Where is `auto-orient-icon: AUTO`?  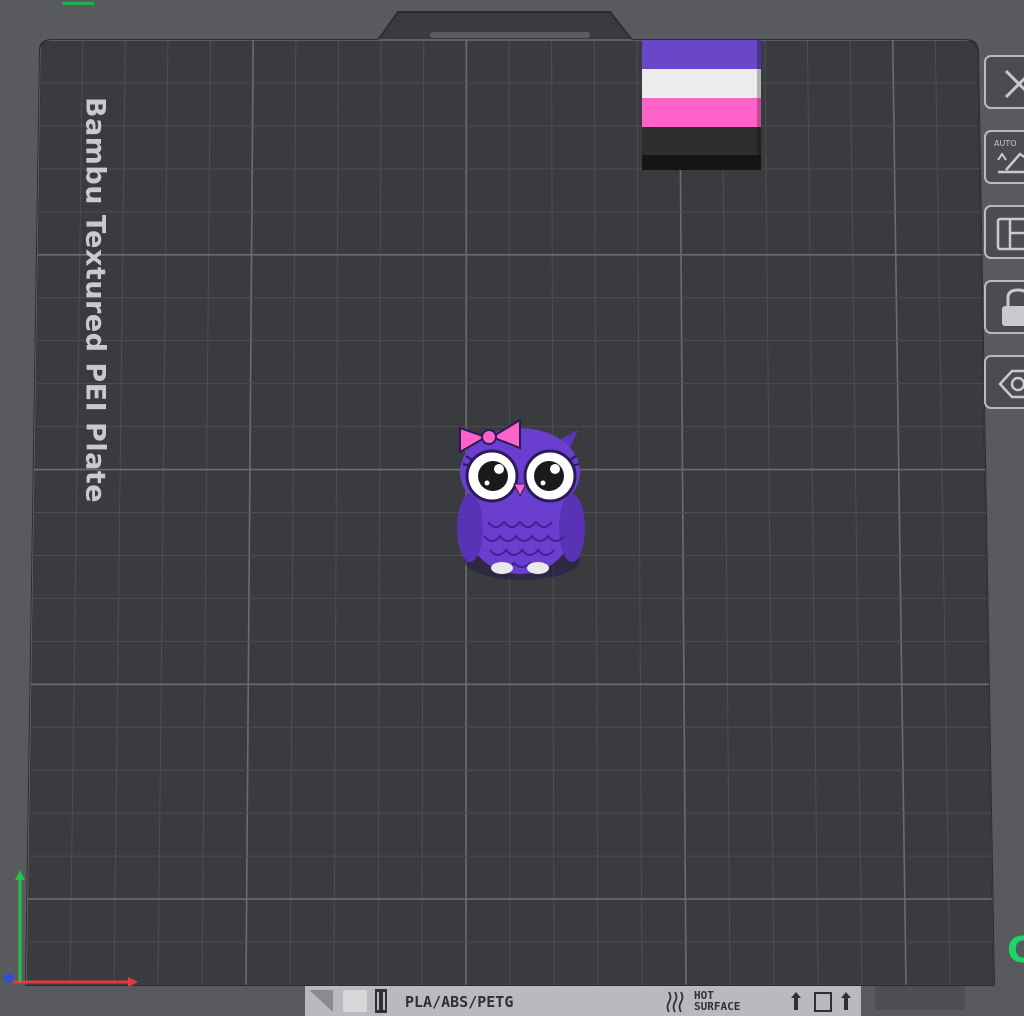
auto-orient-icon: AUTO is located at coordinates (1009, 156).